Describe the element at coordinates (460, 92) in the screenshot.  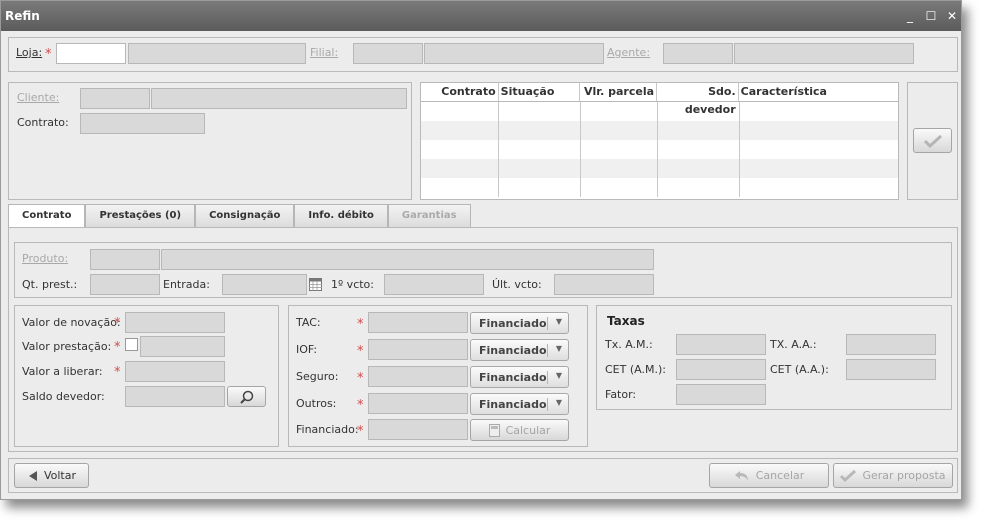
I see `column-contrato: Contrato` at that location.